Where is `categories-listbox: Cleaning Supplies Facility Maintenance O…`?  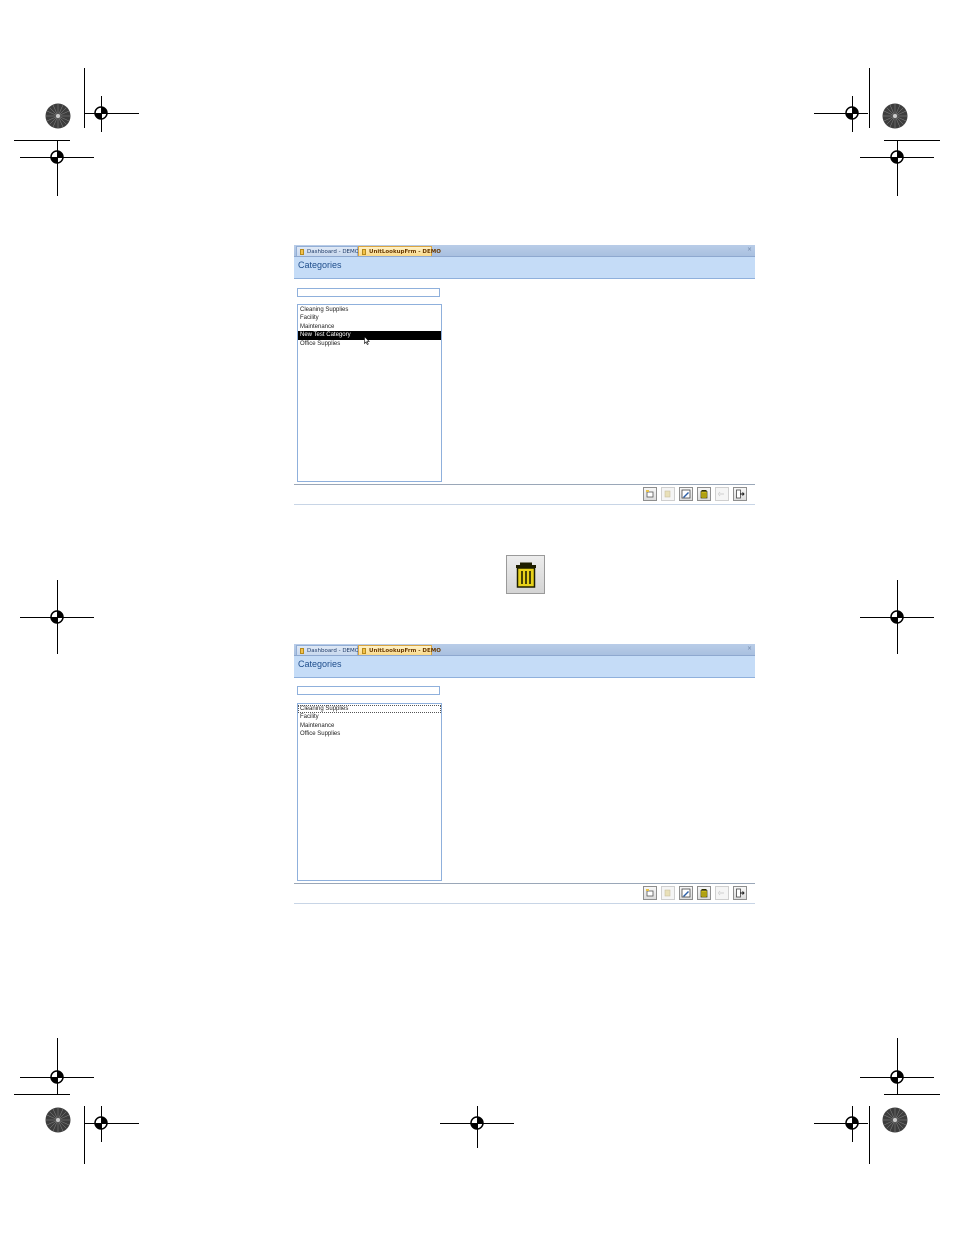 categories-listbox: Cleaning Supplies Facility Maintenance O… is located at coordinates (369, 792).